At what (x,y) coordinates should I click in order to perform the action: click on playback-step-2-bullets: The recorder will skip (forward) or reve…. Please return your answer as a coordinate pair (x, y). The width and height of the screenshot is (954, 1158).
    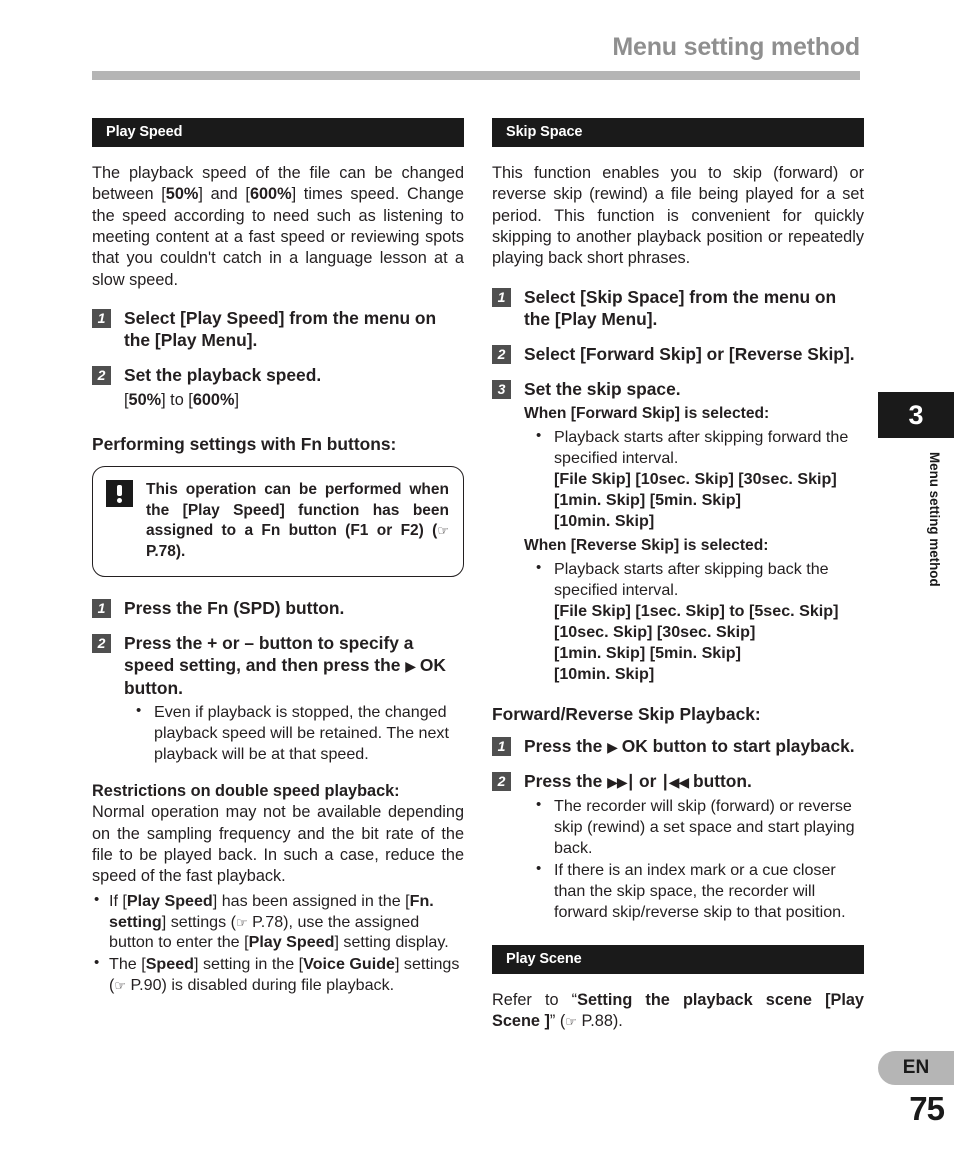
    Looking at the image, I should click on (694, 859).